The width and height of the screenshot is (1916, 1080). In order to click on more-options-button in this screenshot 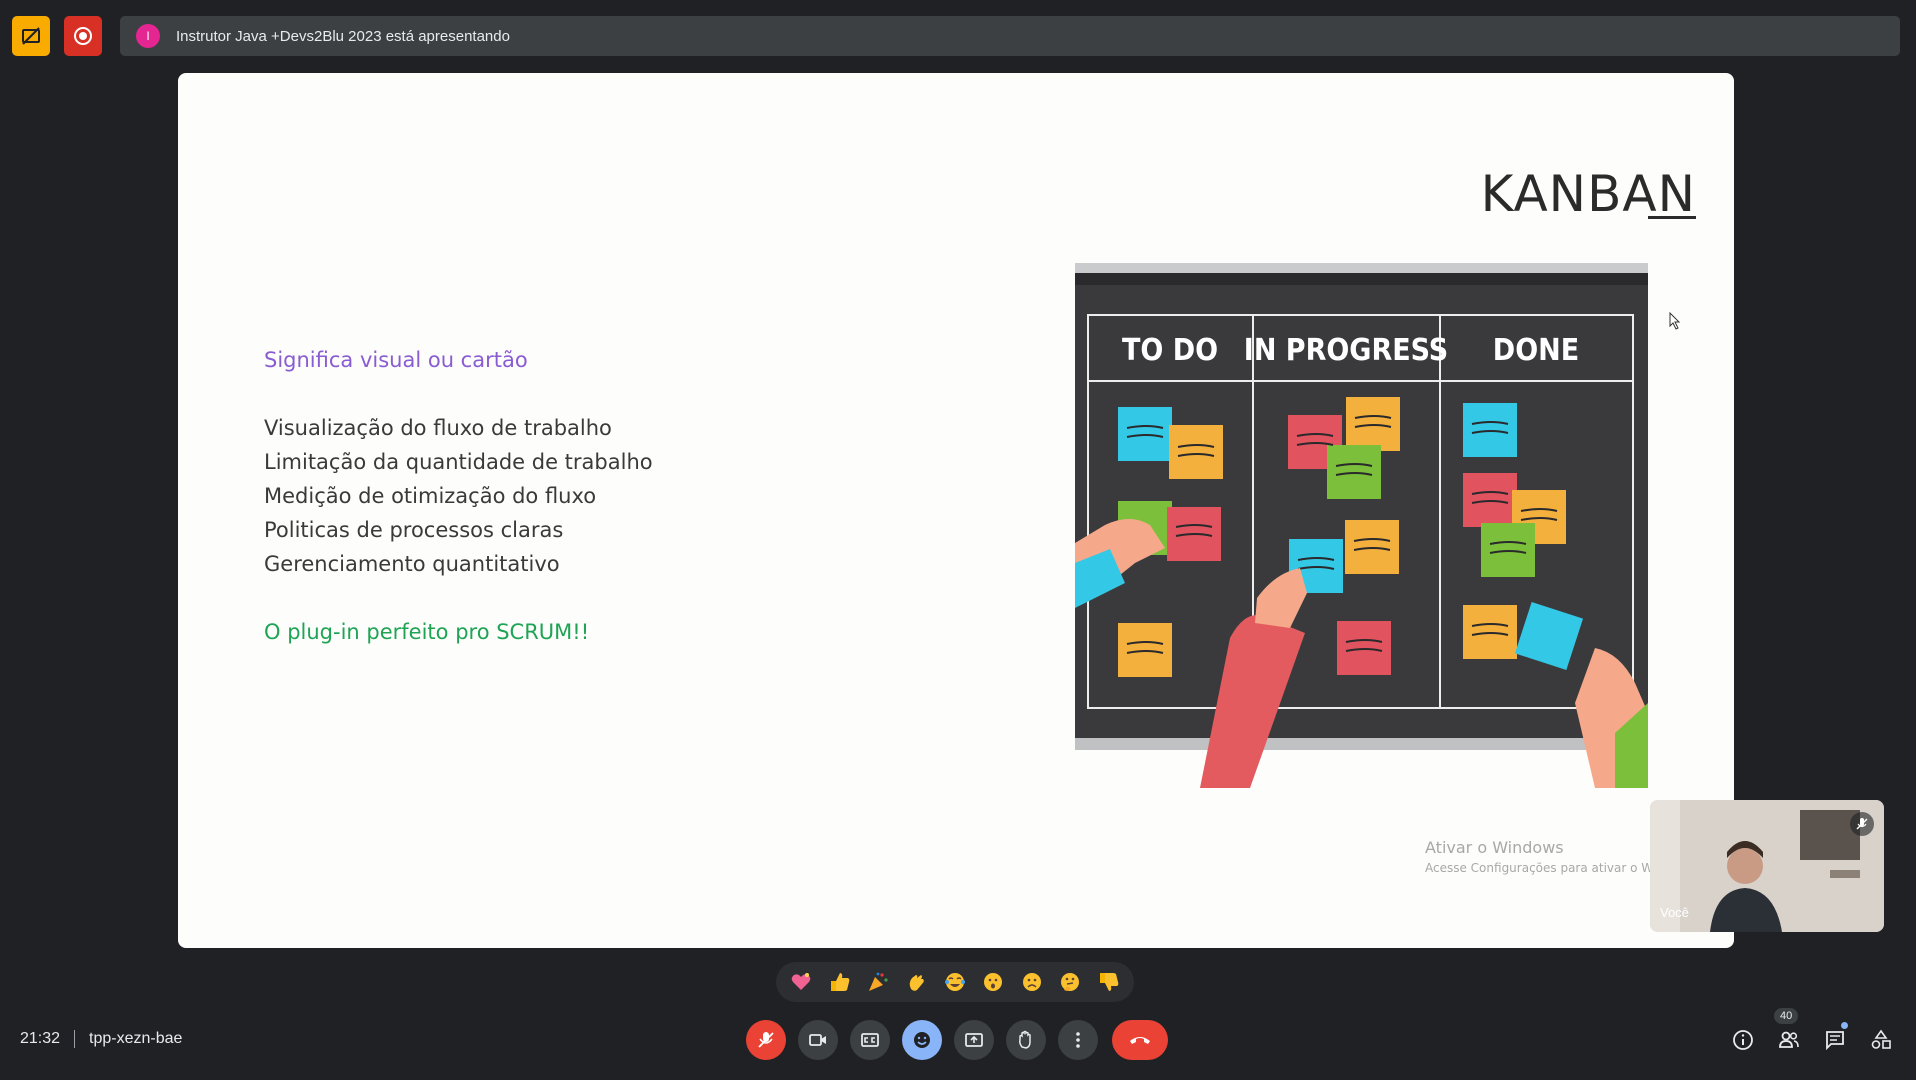, I will do `click(1078, 1040)`.